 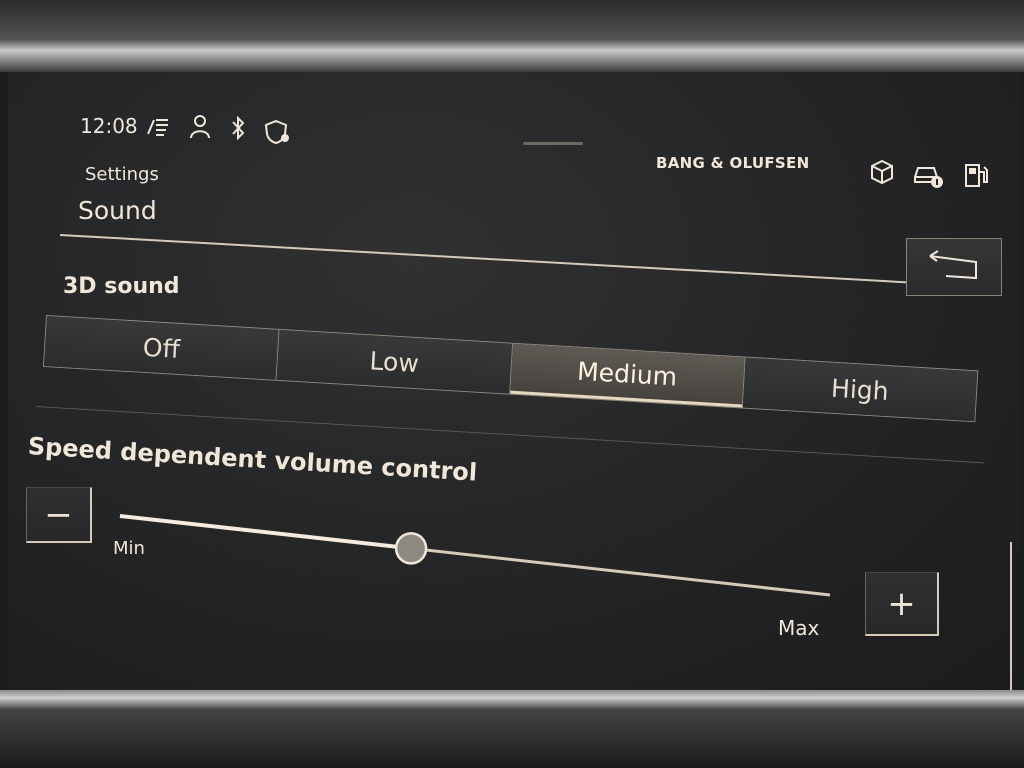 I want to click on slider-max-label: Max, so click(x=799, y=628).